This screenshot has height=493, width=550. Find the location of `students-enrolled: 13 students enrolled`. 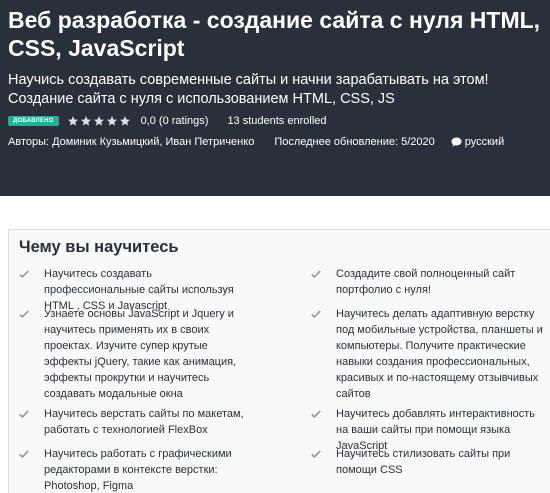

students-enrolled: 13 students enrolled is located at coordinates (277, 121).